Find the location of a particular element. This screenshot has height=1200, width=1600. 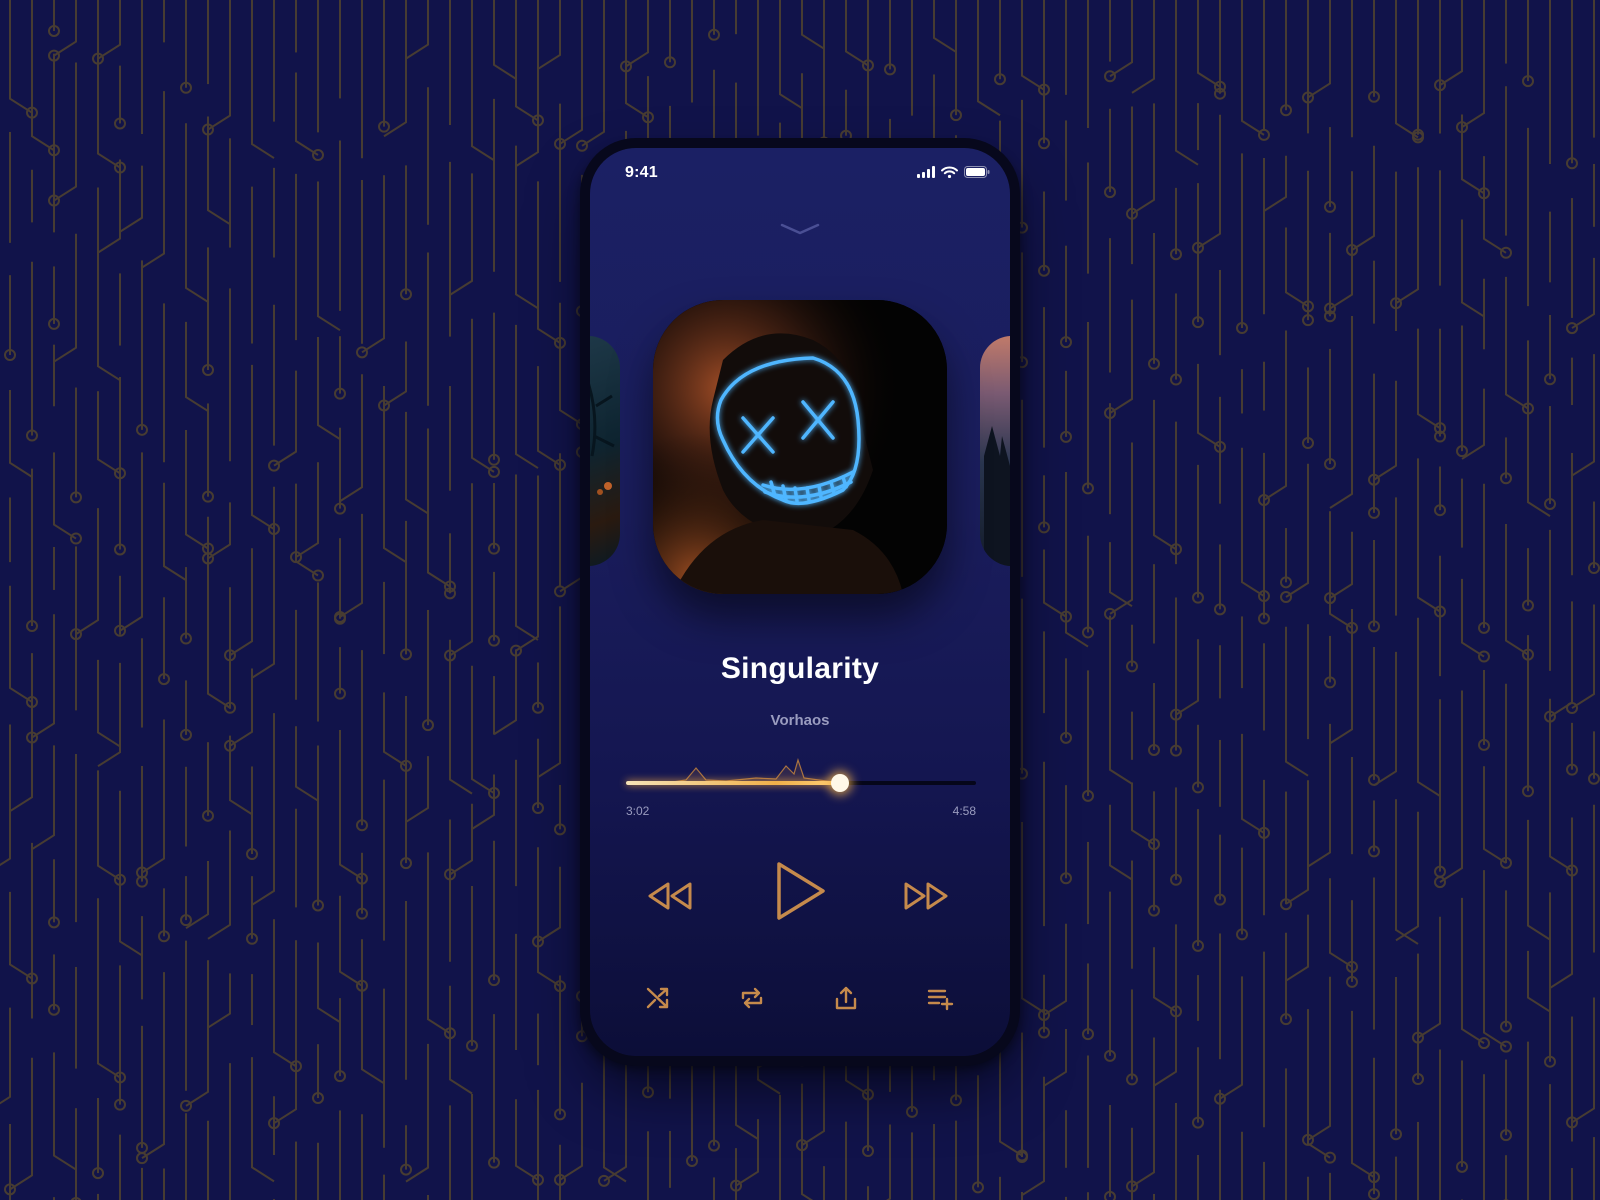

total-duration: 4:58 is located at coordinates (964, 811).